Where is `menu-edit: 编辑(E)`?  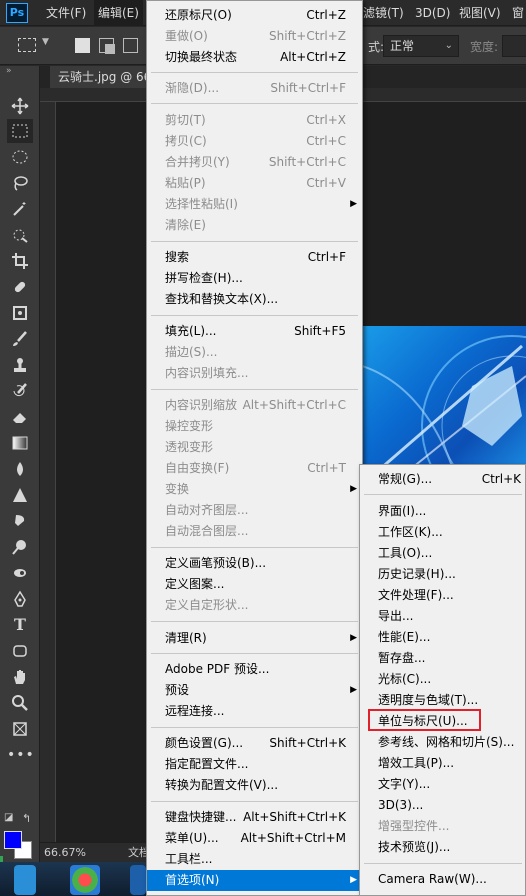 menu-edit: 编辑(E) is located at coordinates (118, 13).